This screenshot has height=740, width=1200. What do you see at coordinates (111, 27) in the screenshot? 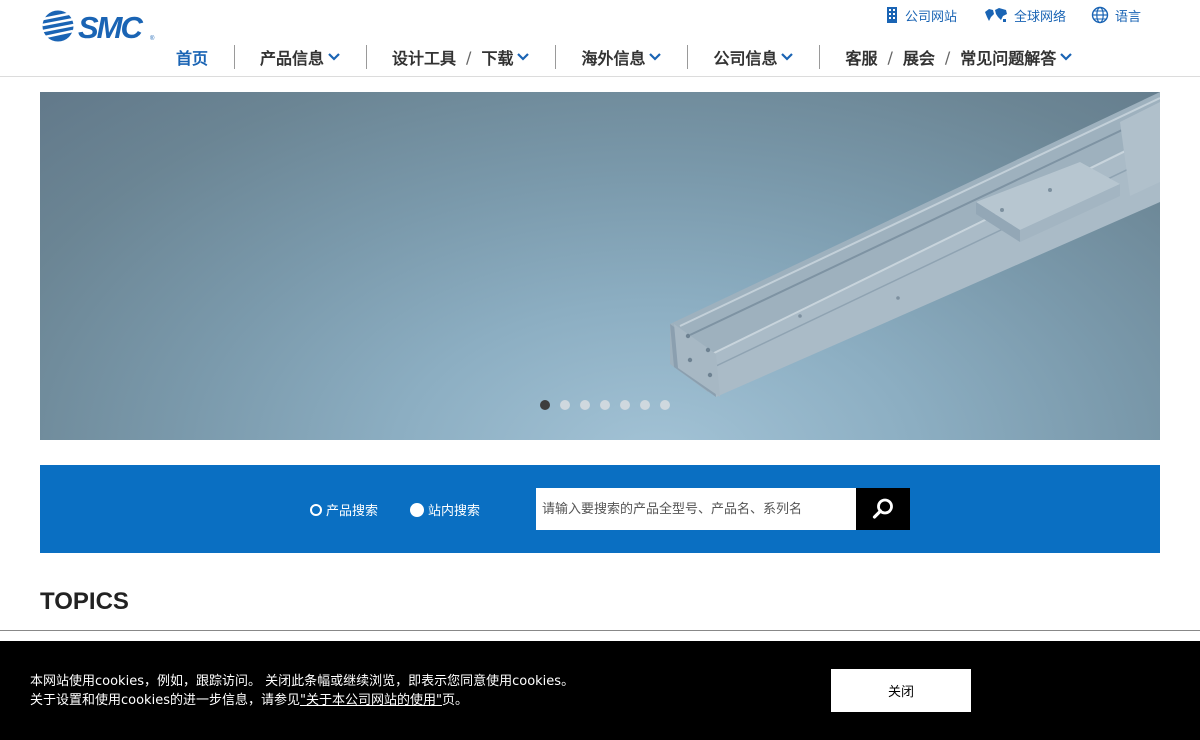
I see `logo-text: SMC` at bounding box center [111, 27].